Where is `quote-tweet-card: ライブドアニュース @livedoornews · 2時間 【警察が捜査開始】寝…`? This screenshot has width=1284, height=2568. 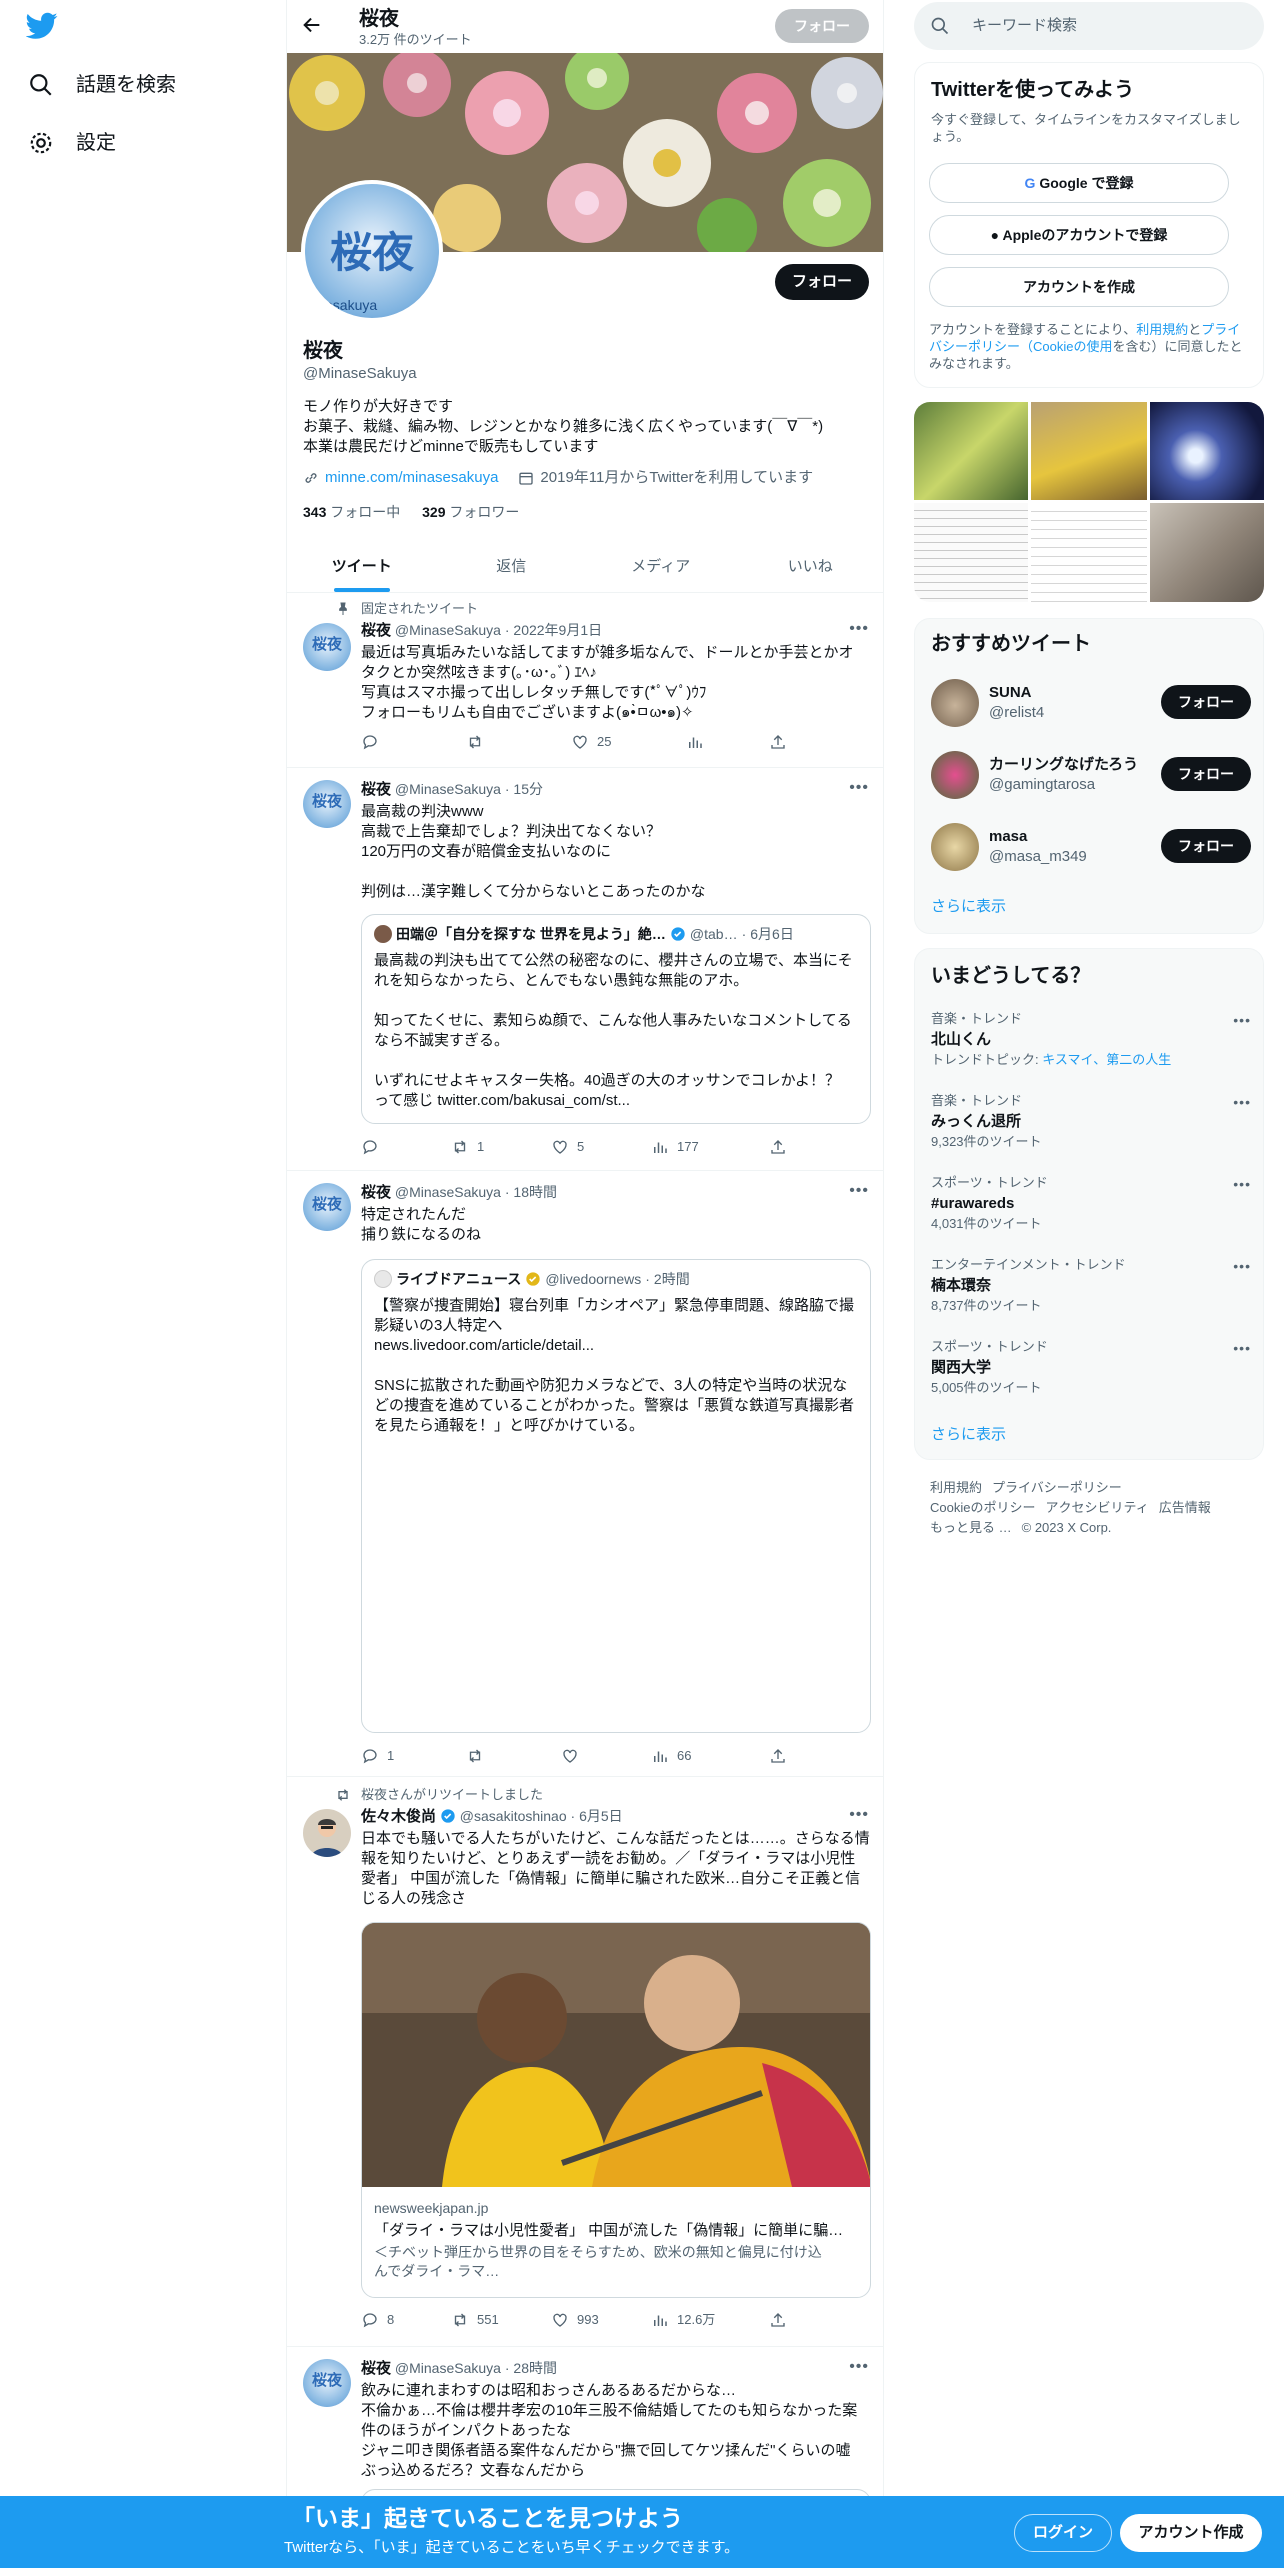
quote-tweet-card: ライブドアニュース @livedoornews · 2時間 【警察が捜査開始】寝… is located at coordinates (616, 1496).